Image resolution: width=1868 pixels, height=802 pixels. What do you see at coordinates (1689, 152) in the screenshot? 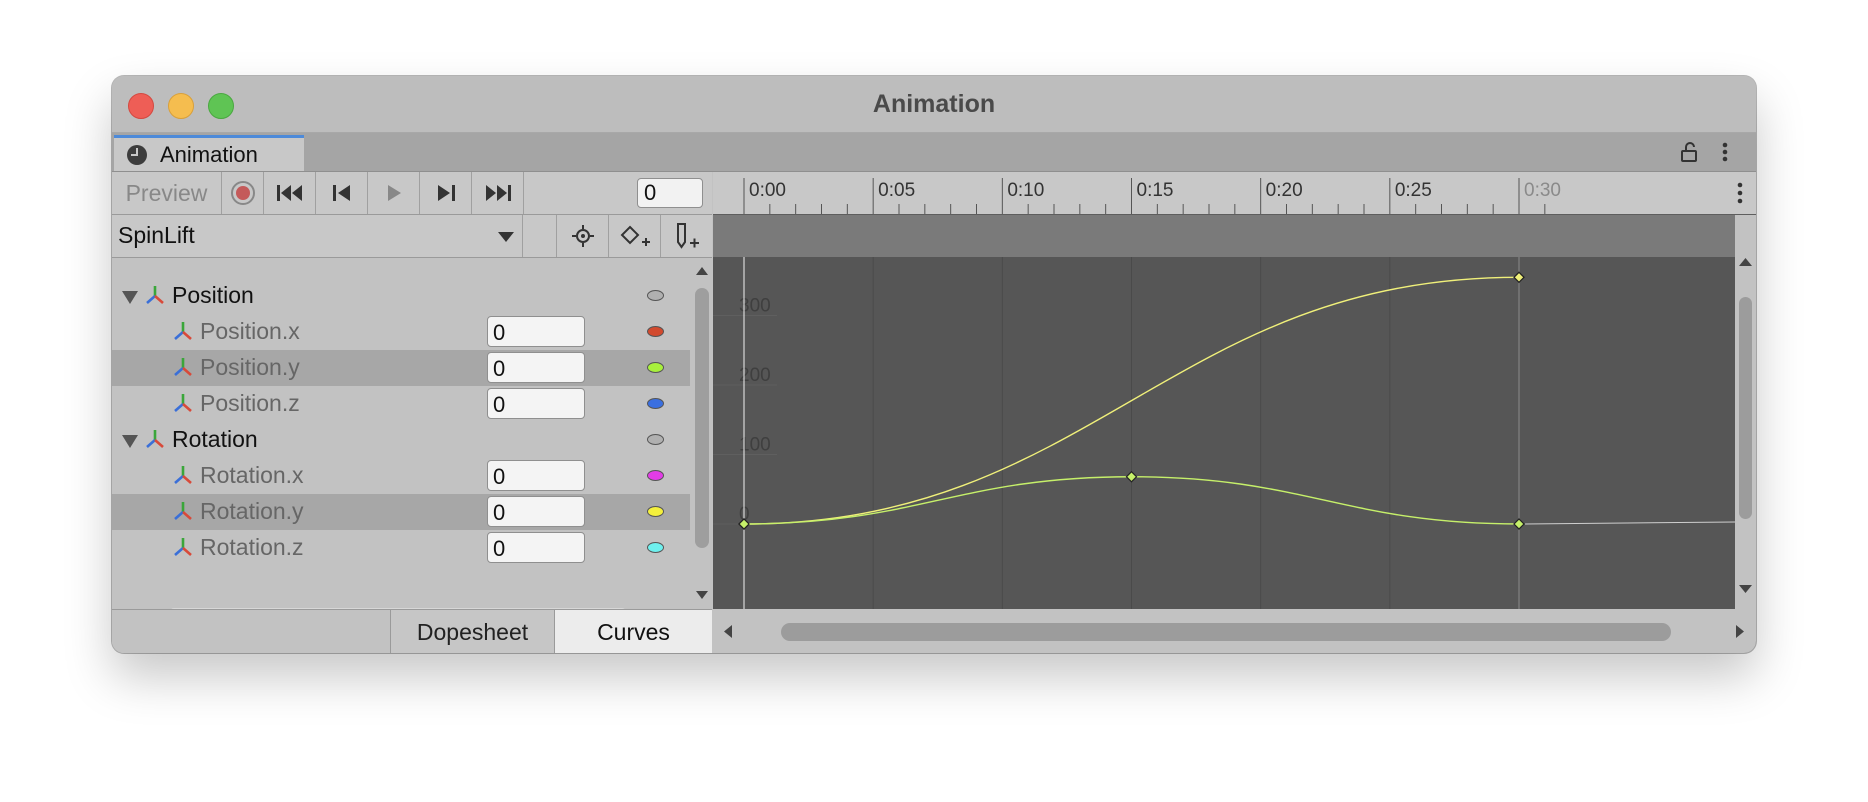
I see `lock-icon` at bounding box center [1689, 152].